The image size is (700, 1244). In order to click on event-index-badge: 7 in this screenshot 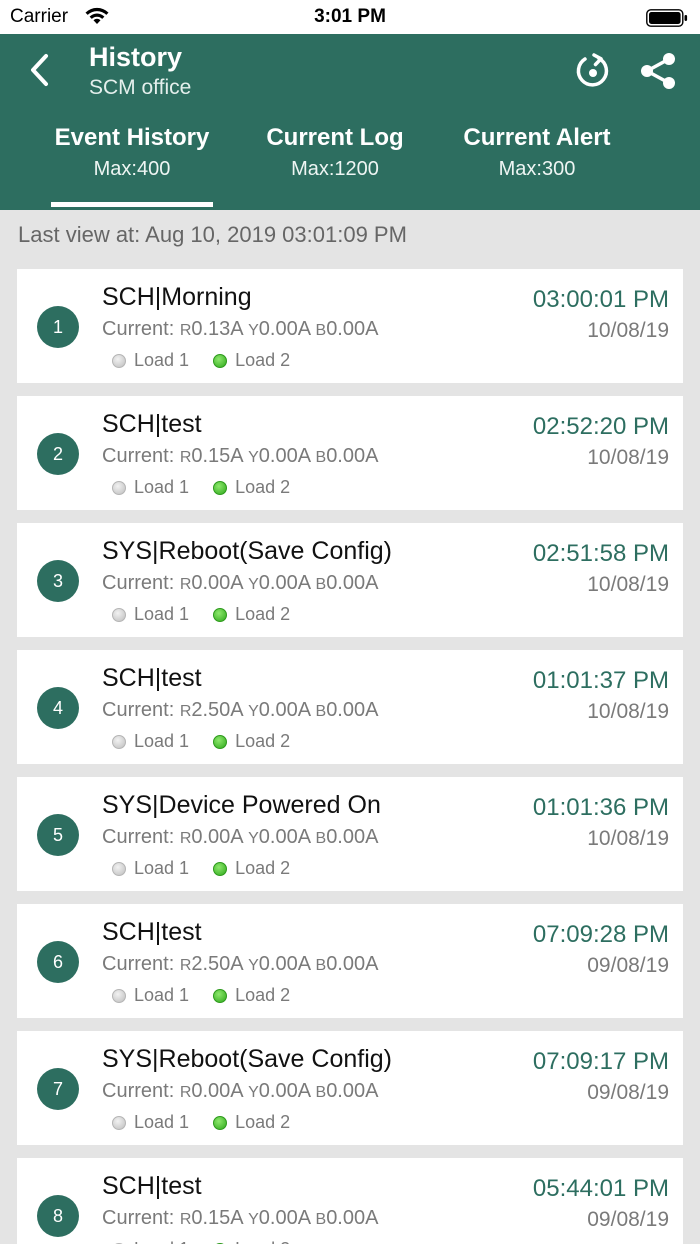, I will do `click(58, 1089)`.